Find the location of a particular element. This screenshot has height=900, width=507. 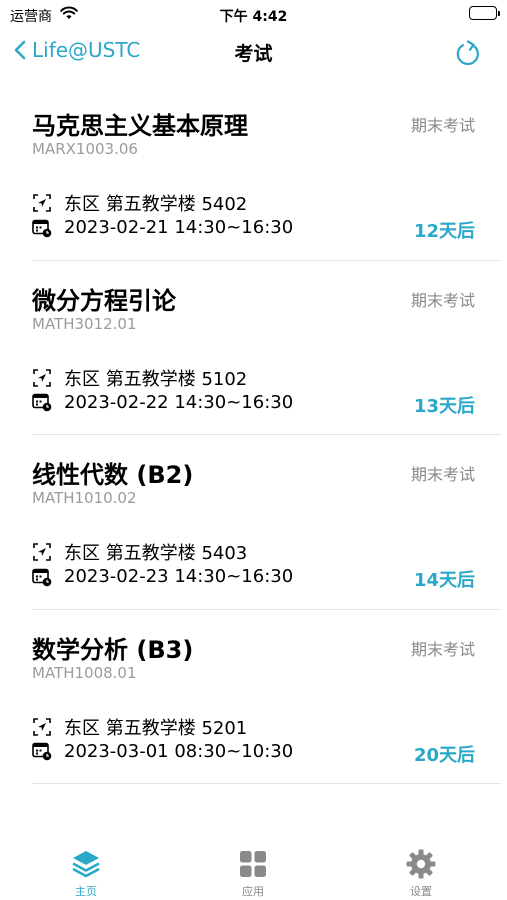

navigation-bar: Life@USTC 考试 is located at coordinates (253, 53).